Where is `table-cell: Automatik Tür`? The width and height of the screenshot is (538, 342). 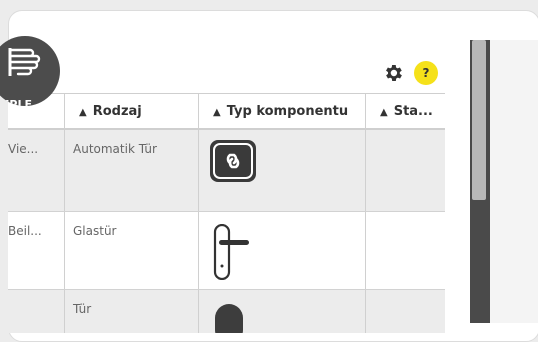 table-cell: Automatik Tür is located at coordinates (131, 170).